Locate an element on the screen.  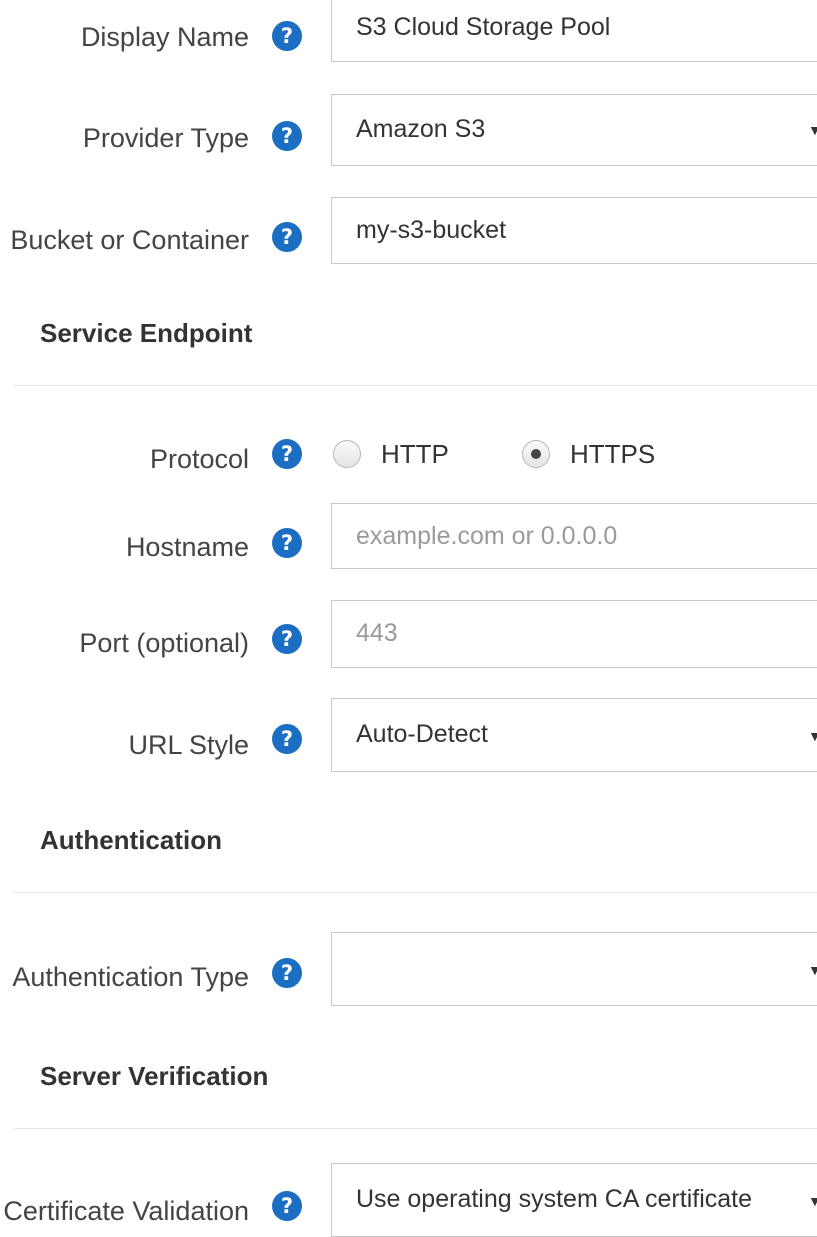
protocol-https-label: HTTPS is located at coordinates (612, 454).